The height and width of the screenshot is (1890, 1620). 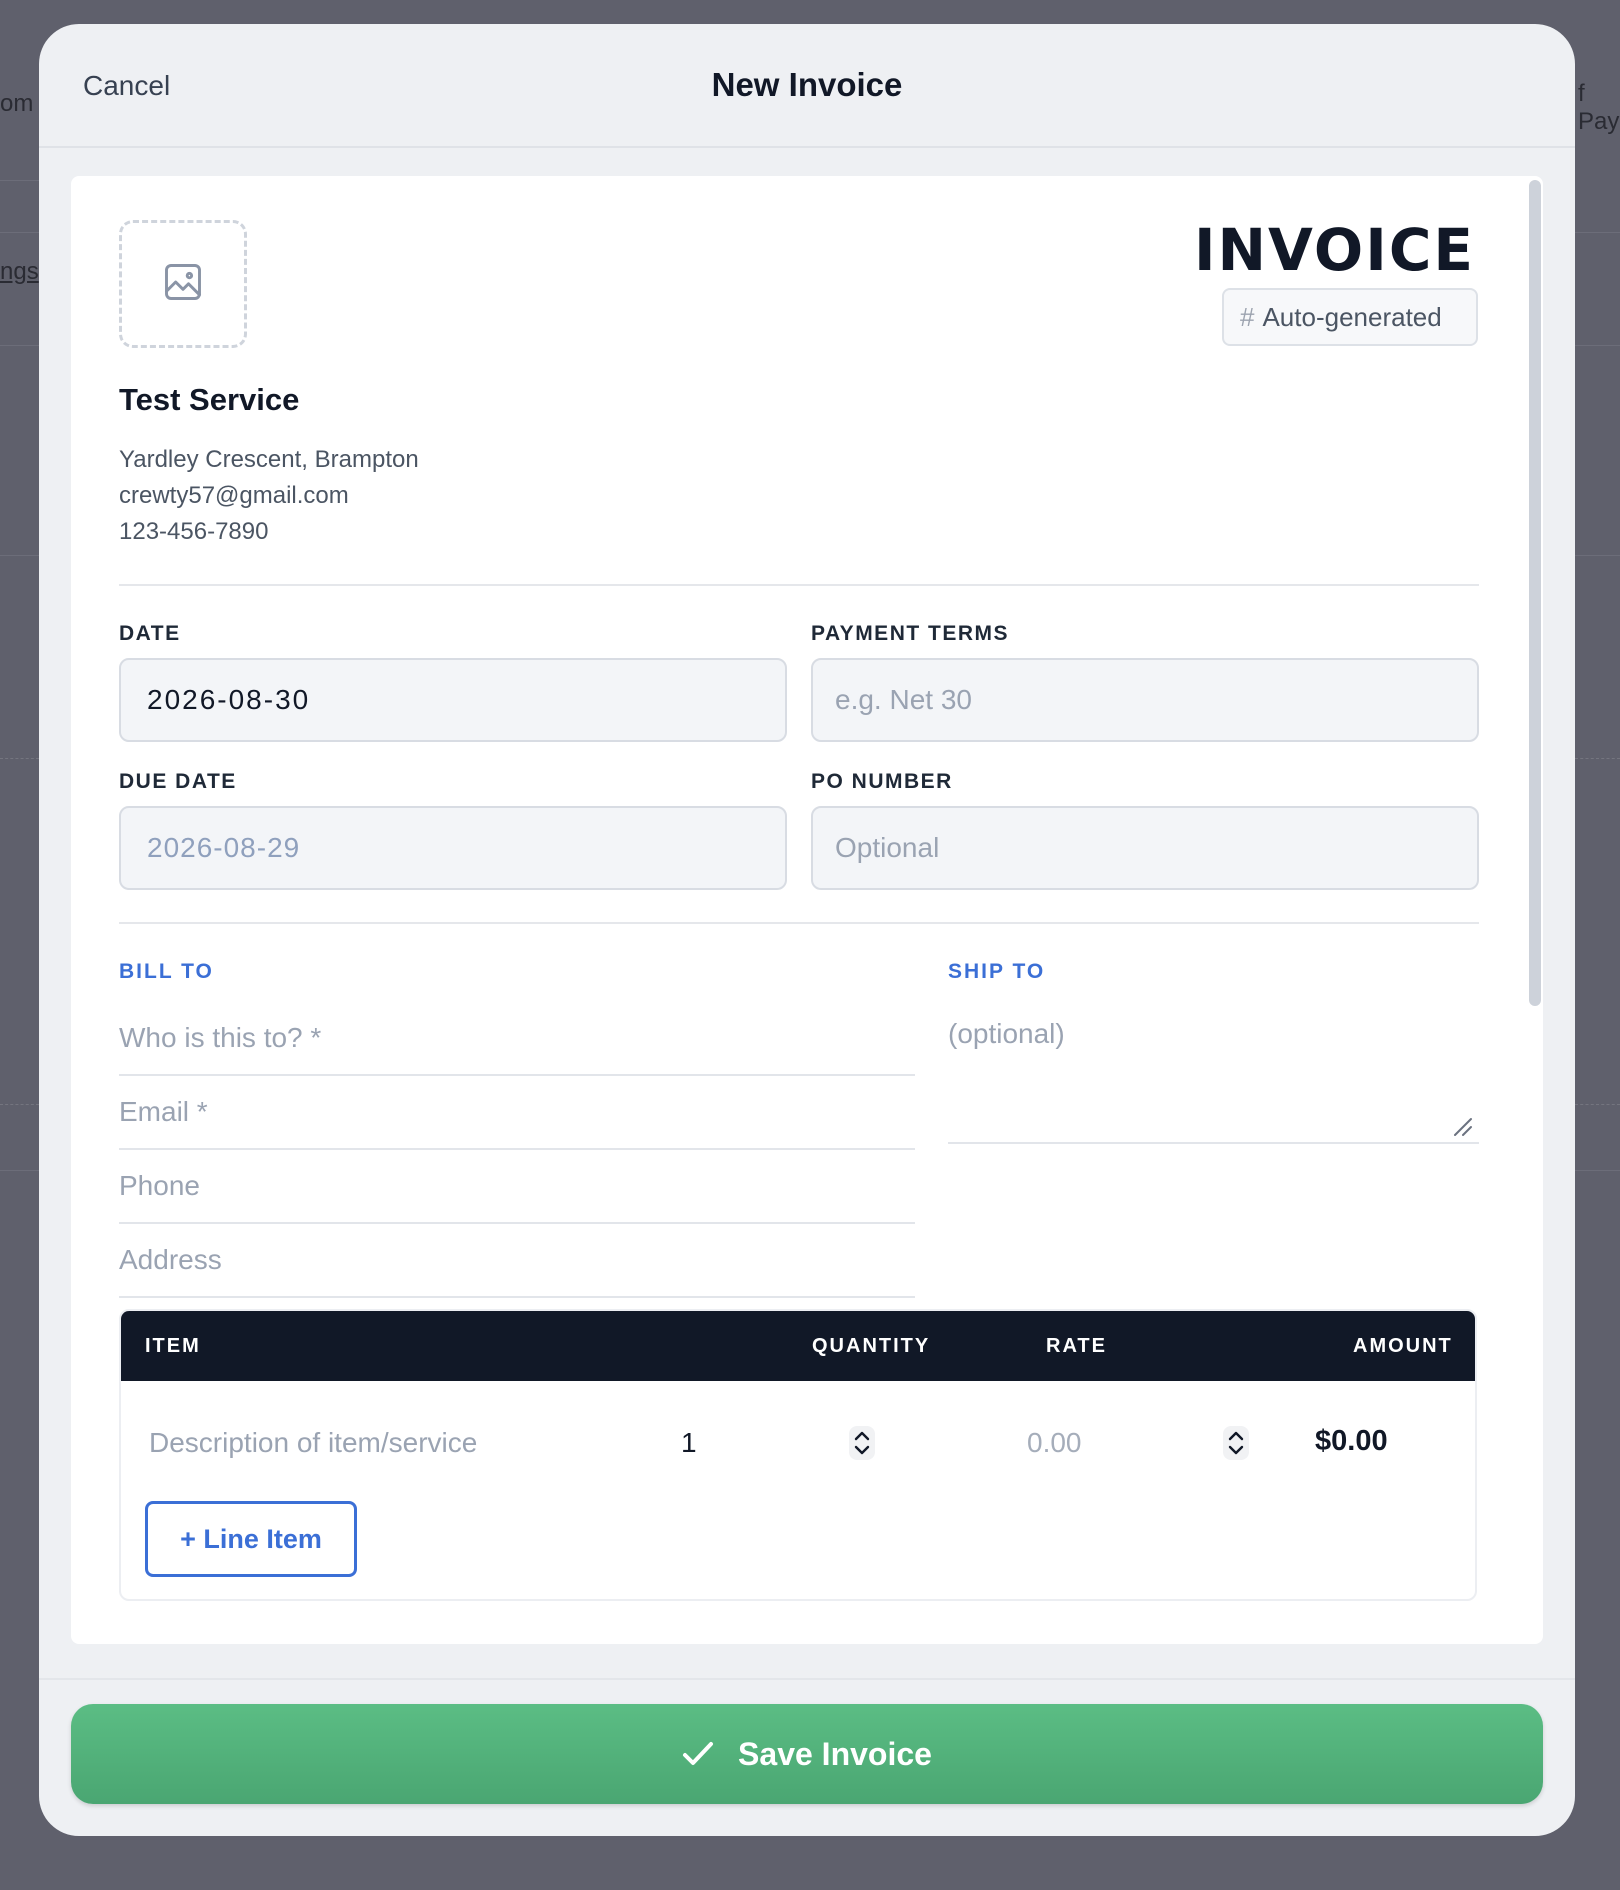 What do you see at coordinates (517, 1261) in the screenshot?
I see `bill-to-address-input: Address` at bounding box center [517, 1261].